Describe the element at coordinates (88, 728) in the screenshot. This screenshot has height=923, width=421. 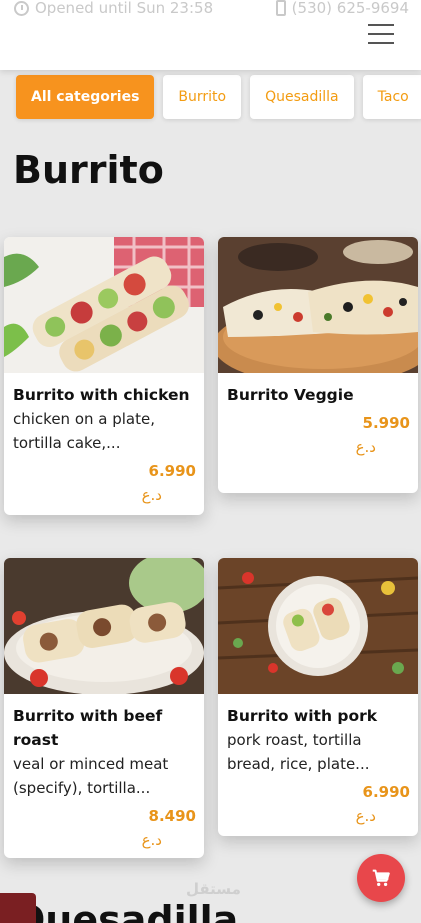
I see `product-name: Burrito with beef roast` at that location.